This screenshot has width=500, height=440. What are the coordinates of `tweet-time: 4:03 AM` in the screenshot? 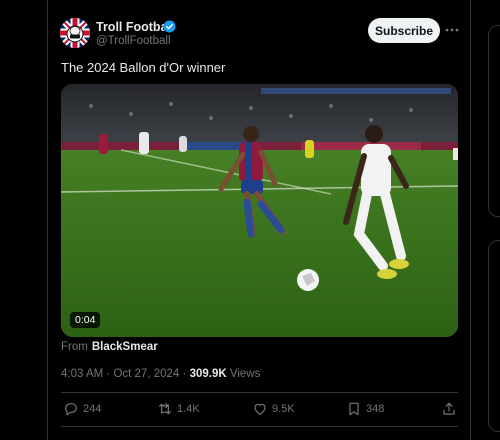 It's located at (82, 374).